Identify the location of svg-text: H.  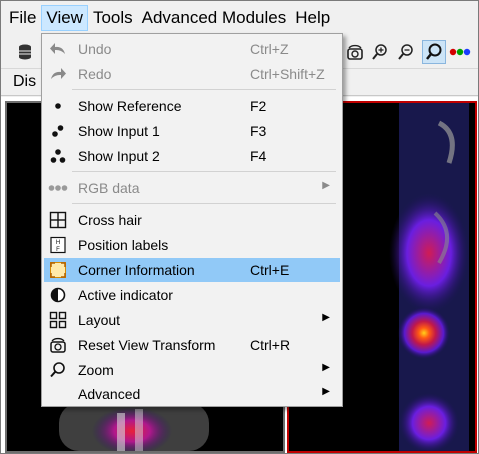
(58, 243).